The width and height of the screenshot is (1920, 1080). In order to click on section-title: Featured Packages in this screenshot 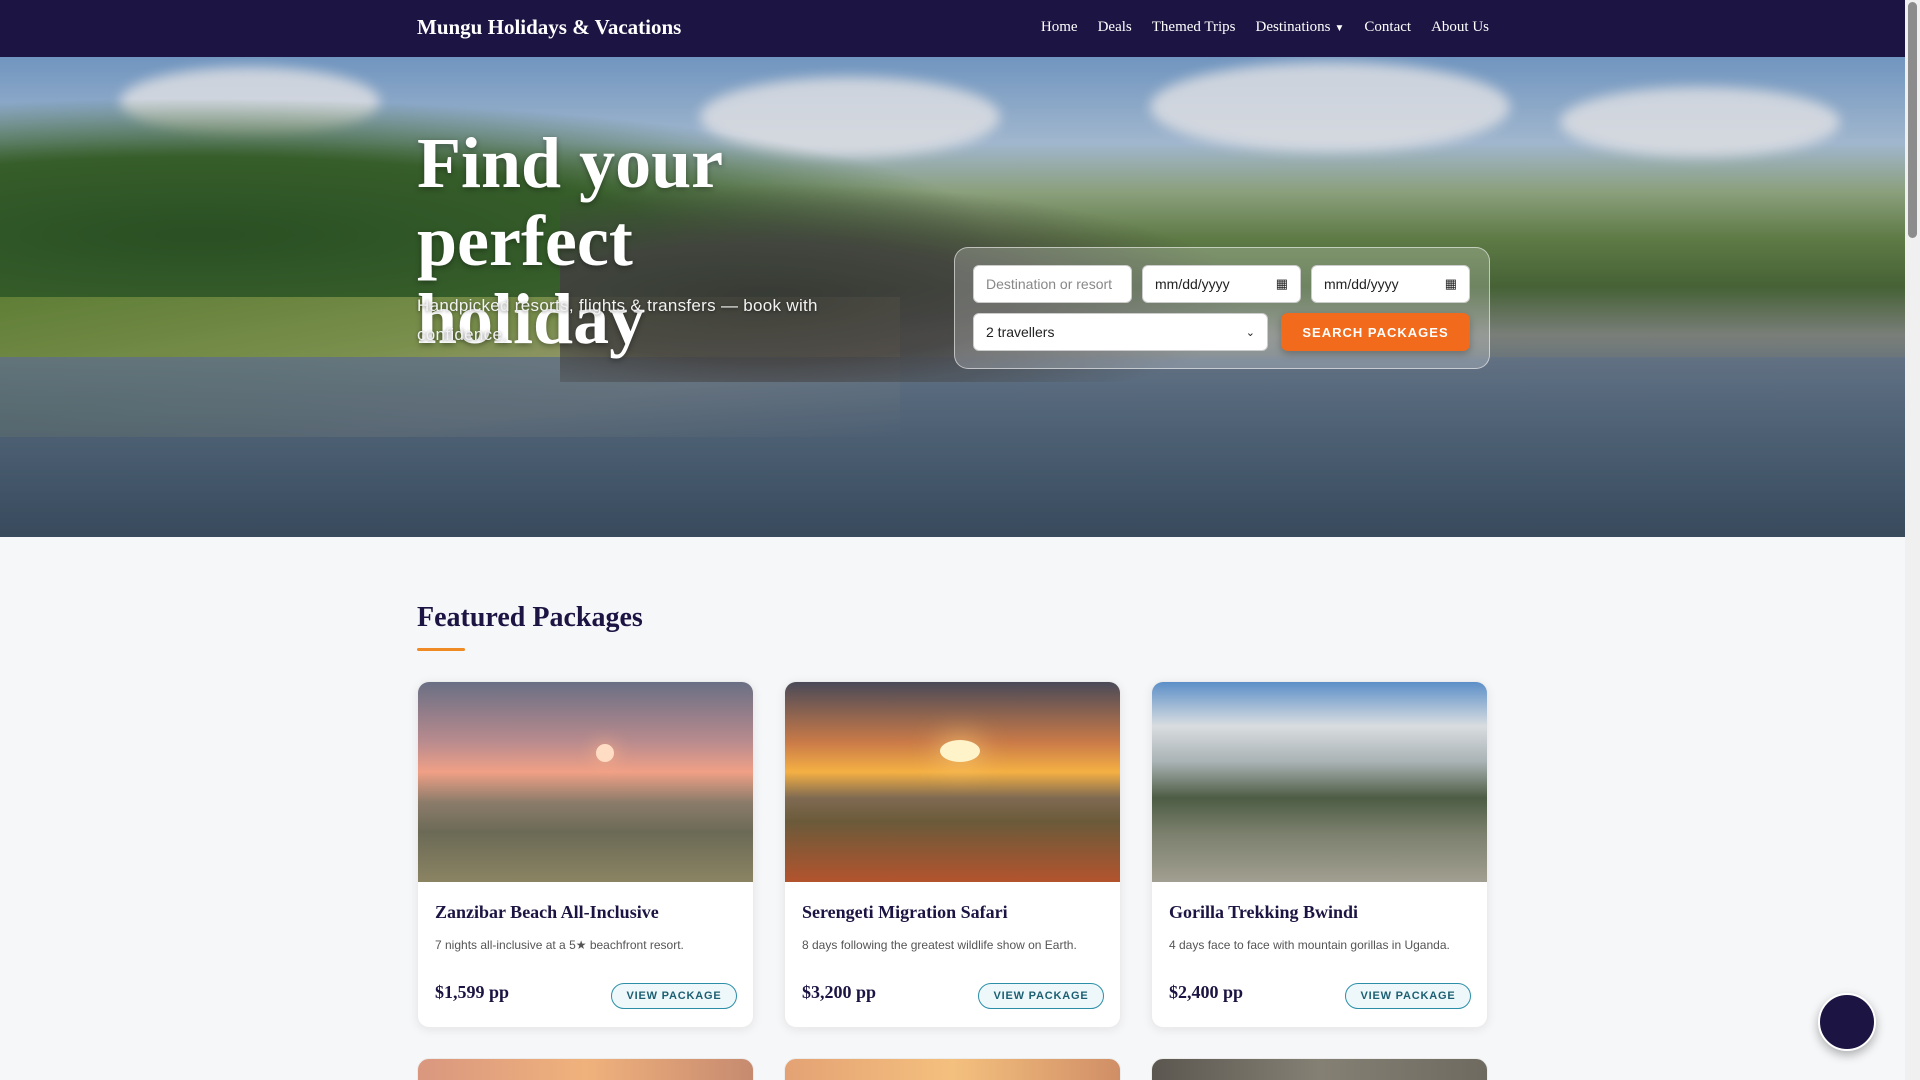, I will do `click(530, 617)`.